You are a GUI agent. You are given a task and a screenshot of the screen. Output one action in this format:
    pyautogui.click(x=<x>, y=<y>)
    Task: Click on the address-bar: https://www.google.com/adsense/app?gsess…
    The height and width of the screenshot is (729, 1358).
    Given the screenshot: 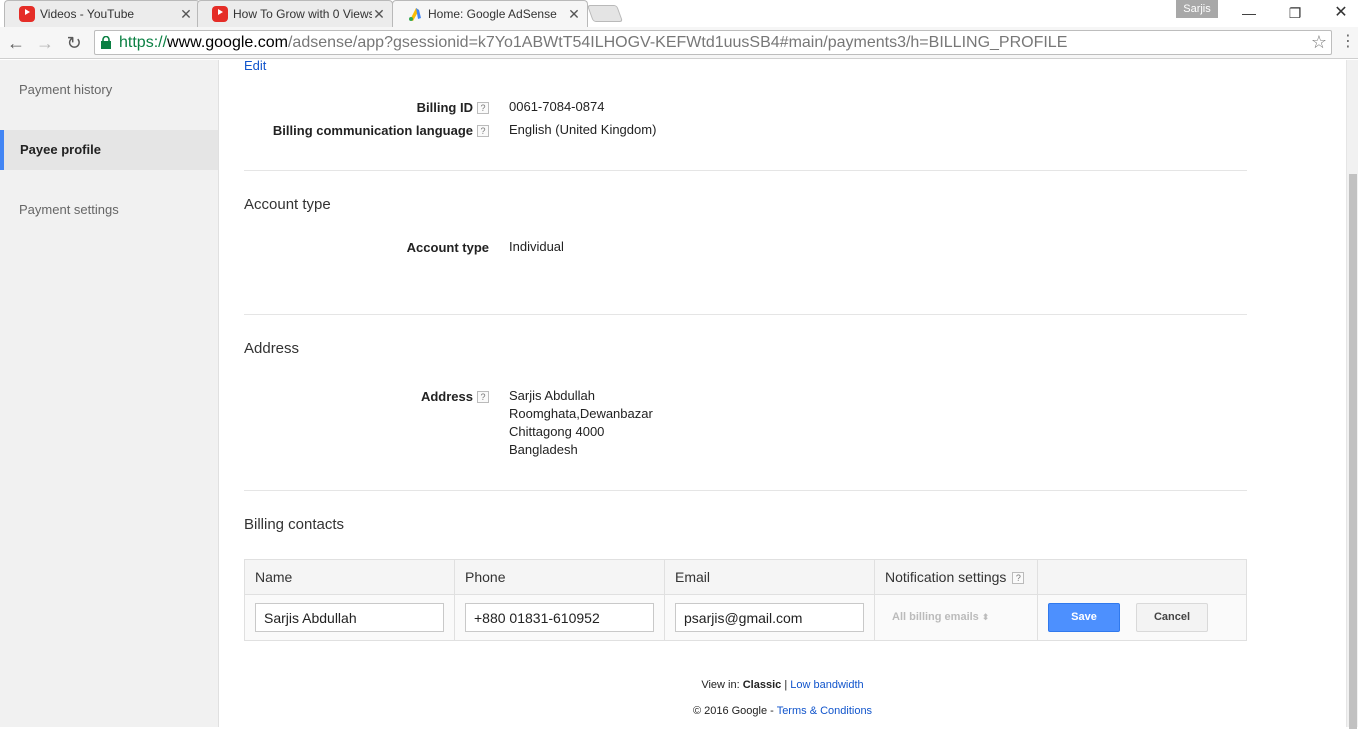 What is the action you would take?
    pyautogui.click(x=713, y=42)
    